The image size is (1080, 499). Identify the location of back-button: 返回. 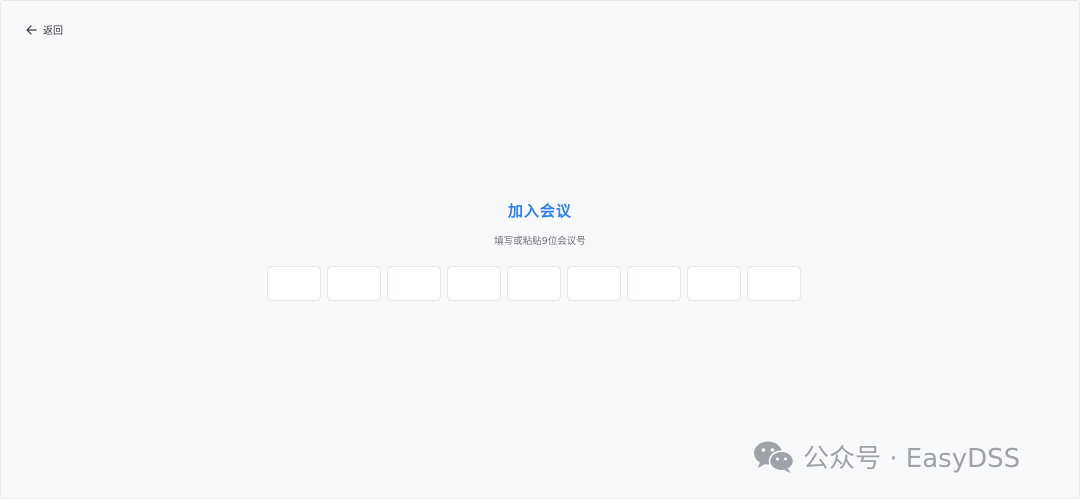
(44, 29).